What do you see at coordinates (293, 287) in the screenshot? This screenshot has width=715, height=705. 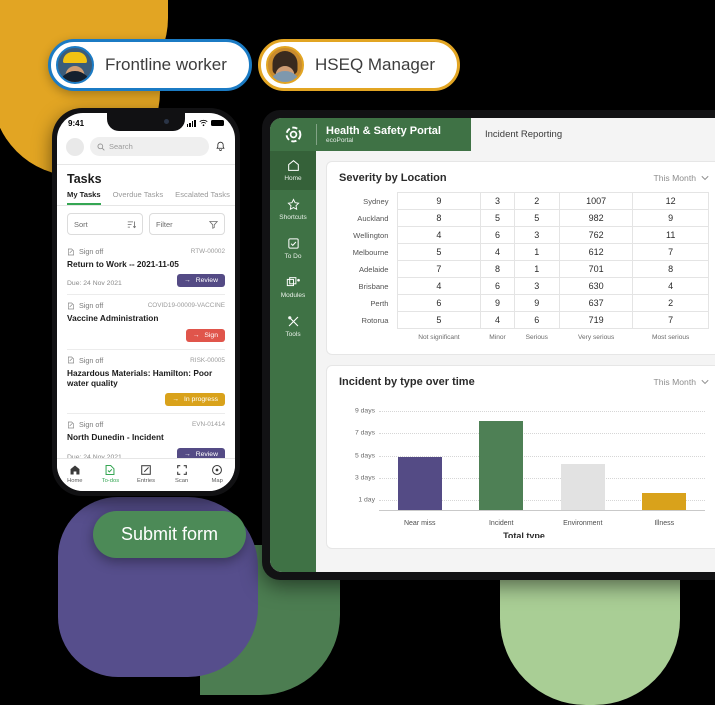 I see `sidebar-item-modules: Modules` at bounding box center [293, 287].